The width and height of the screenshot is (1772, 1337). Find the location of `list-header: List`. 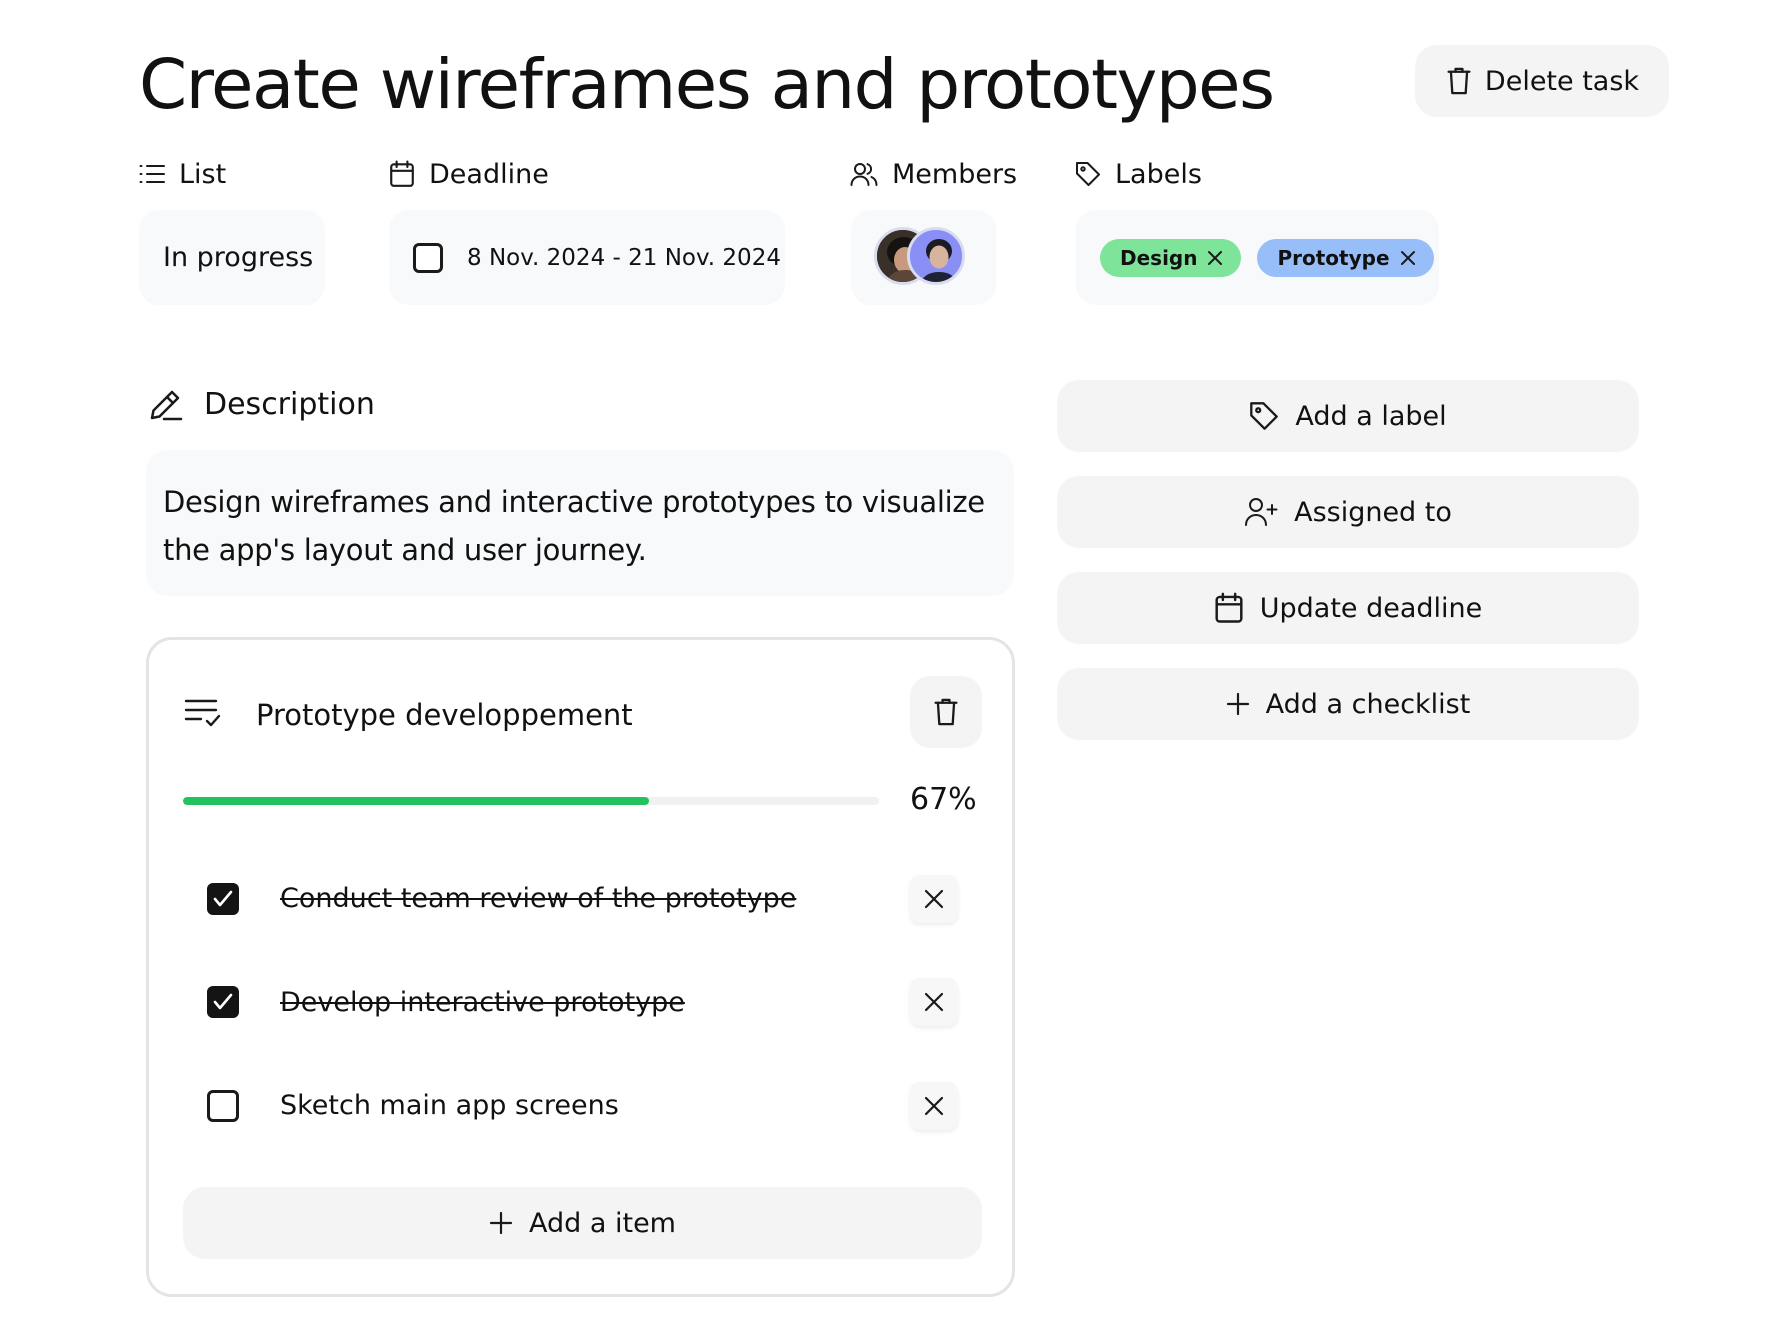

list-header: List is located at coordinates (182, 174).